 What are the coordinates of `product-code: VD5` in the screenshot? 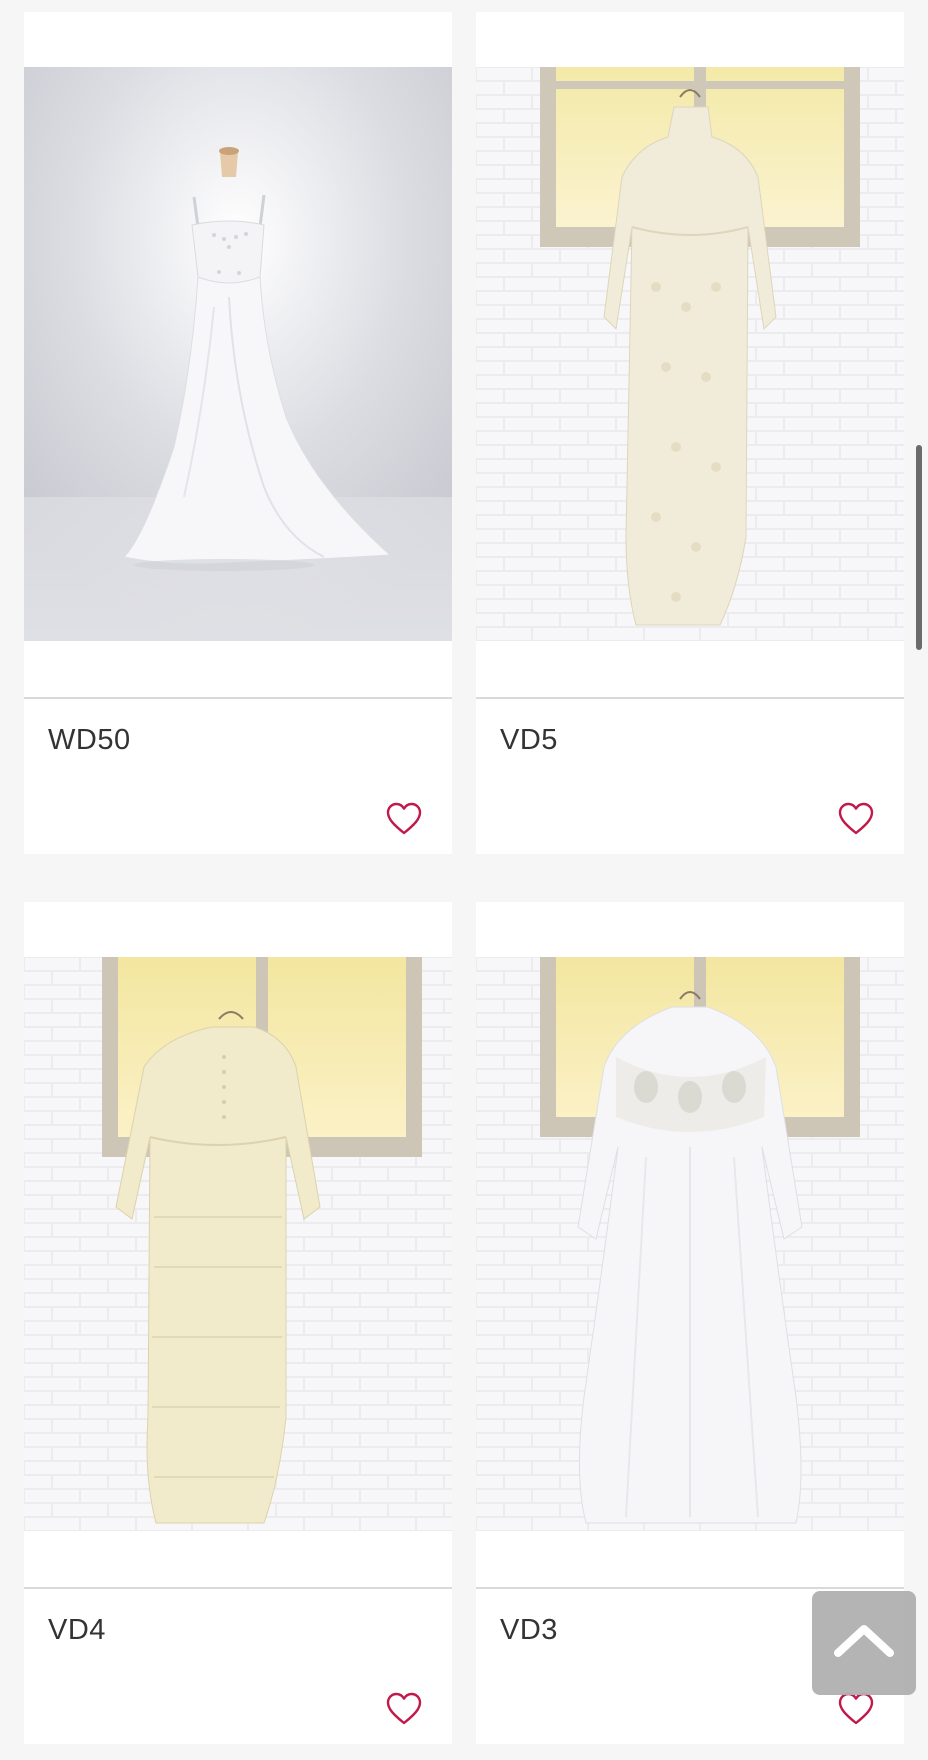 It's located at (529, 740).